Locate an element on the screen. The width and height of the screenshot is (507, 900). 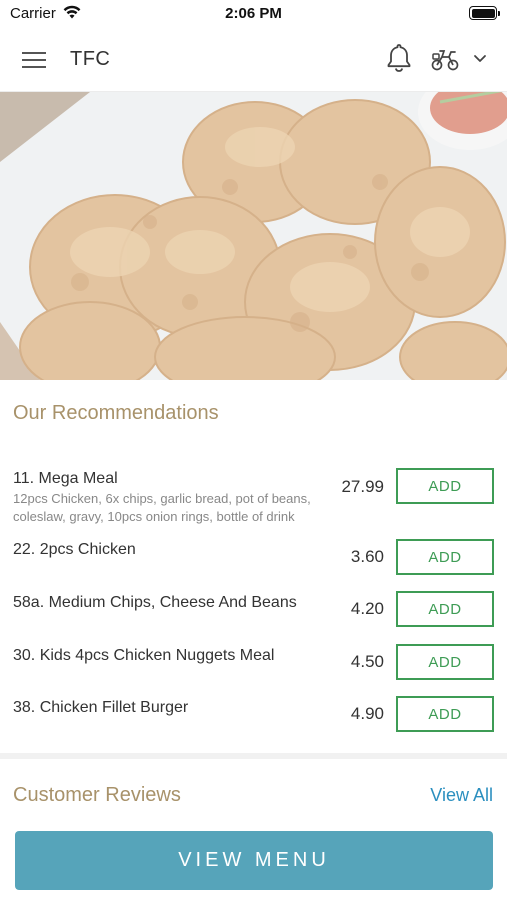
app-header: TFC is located at coordinates (253, 60).